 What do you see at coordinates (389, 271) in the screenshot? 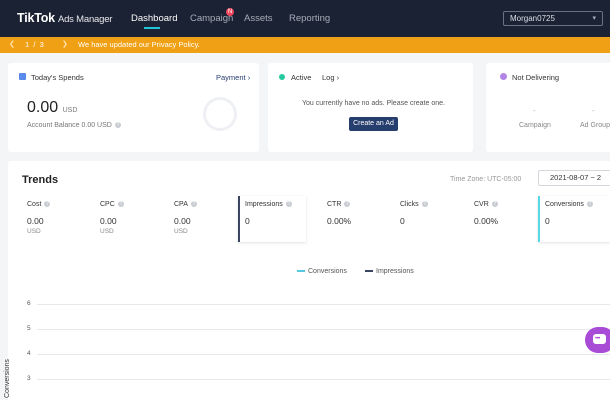
I see `legend-impressions: Impressions` at bounding box center [389, 271].